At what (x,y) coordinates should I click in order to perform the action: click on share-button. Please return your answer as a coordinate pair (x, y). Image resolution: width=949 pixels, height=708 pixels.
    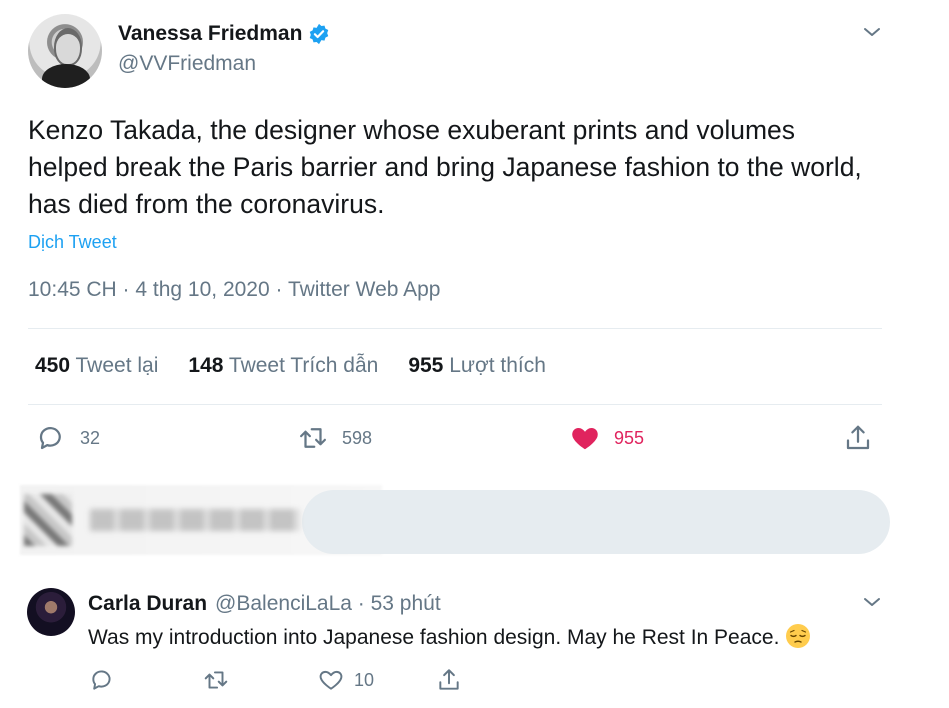
    Looking at the image, I should click on (858, 438).